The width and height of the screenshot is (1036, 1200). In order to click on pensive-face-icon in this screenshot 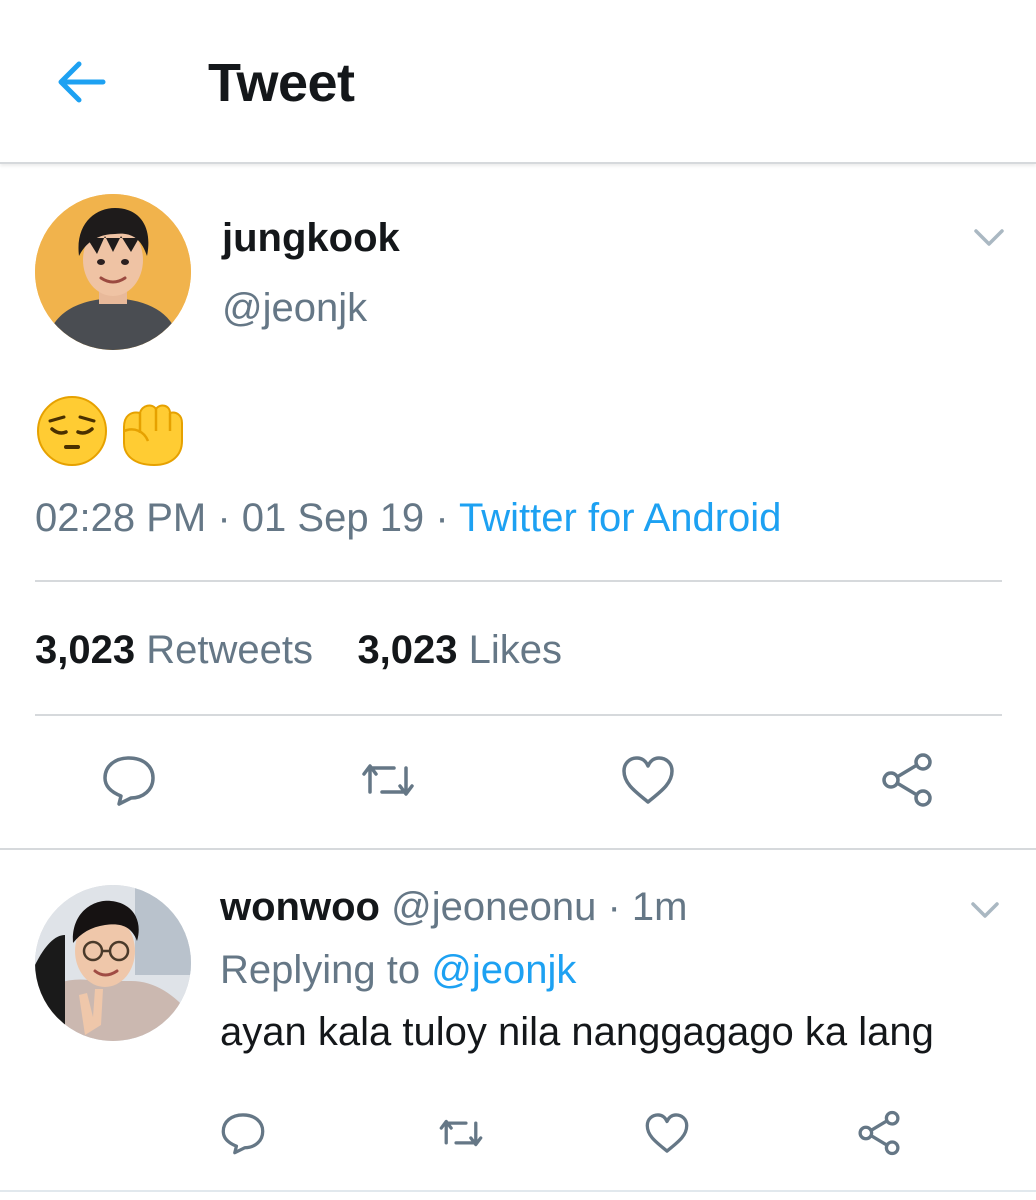, I will do `click(110, 431)`.